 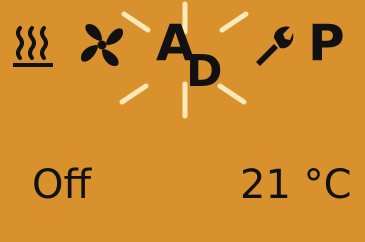 I want to click on power-status: Off, so click(x=62, y=185).